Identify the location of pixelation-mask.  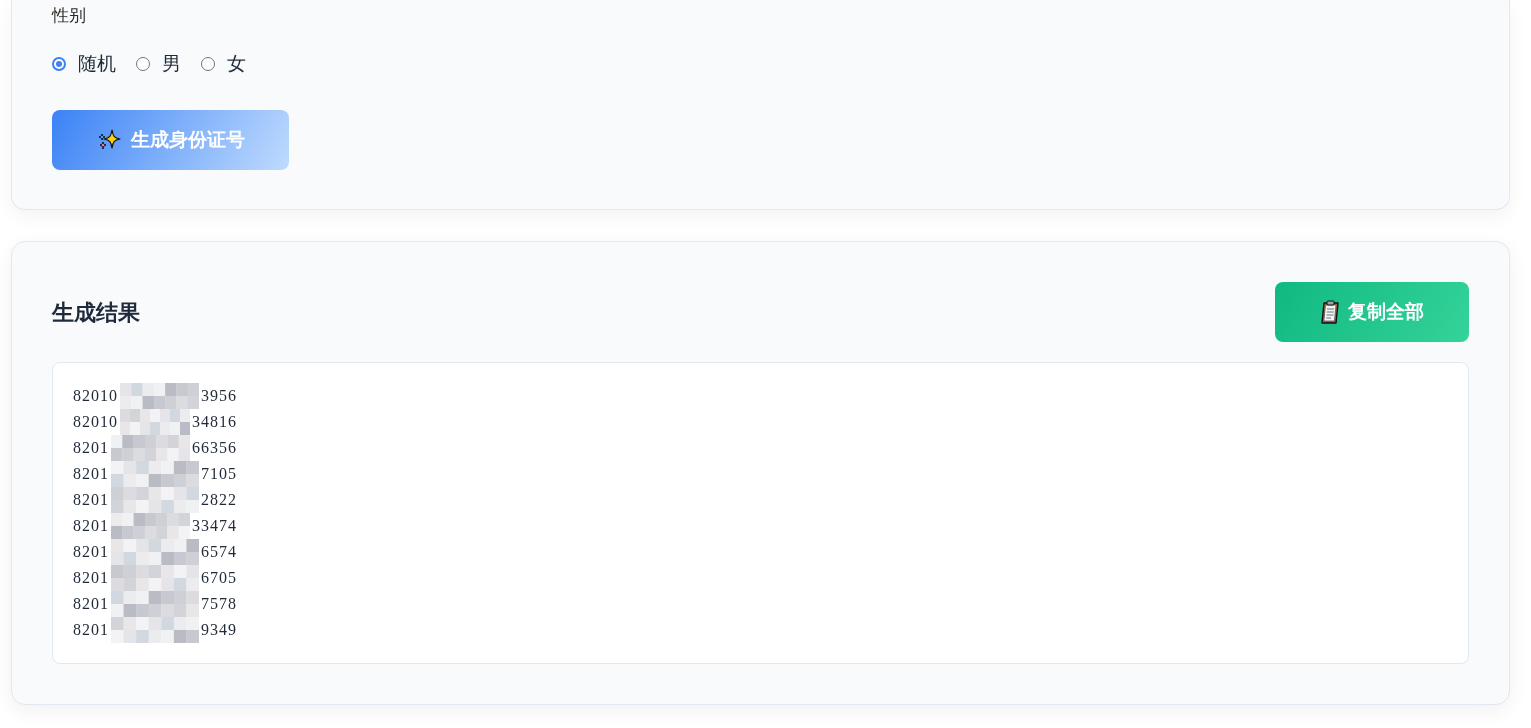
(155, 422).